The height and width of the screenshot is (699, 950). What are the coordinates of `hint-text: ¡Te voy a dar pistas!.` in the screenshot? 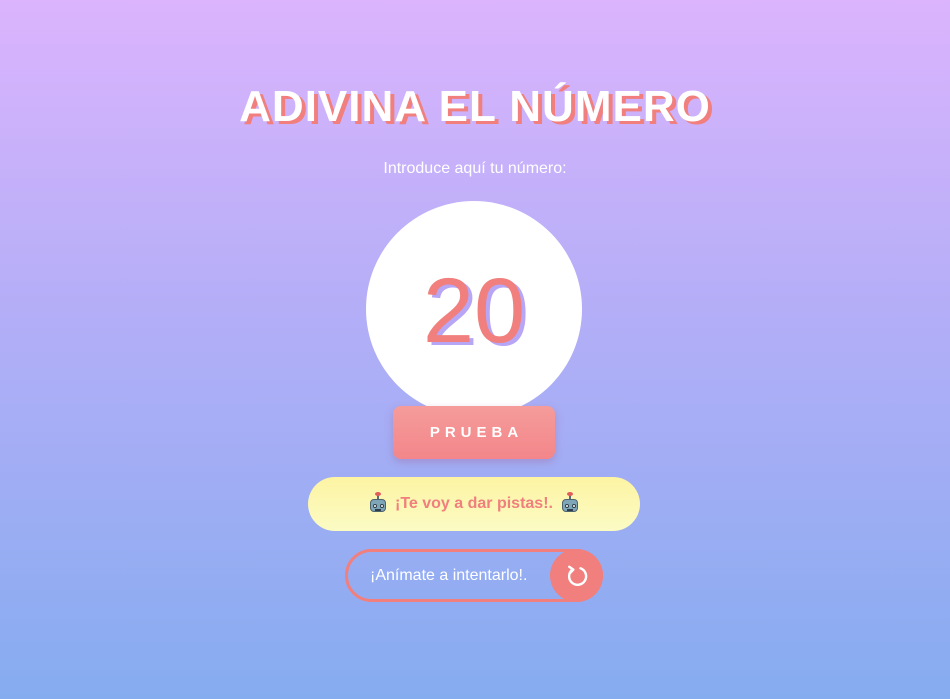 It's located at (474, 503).